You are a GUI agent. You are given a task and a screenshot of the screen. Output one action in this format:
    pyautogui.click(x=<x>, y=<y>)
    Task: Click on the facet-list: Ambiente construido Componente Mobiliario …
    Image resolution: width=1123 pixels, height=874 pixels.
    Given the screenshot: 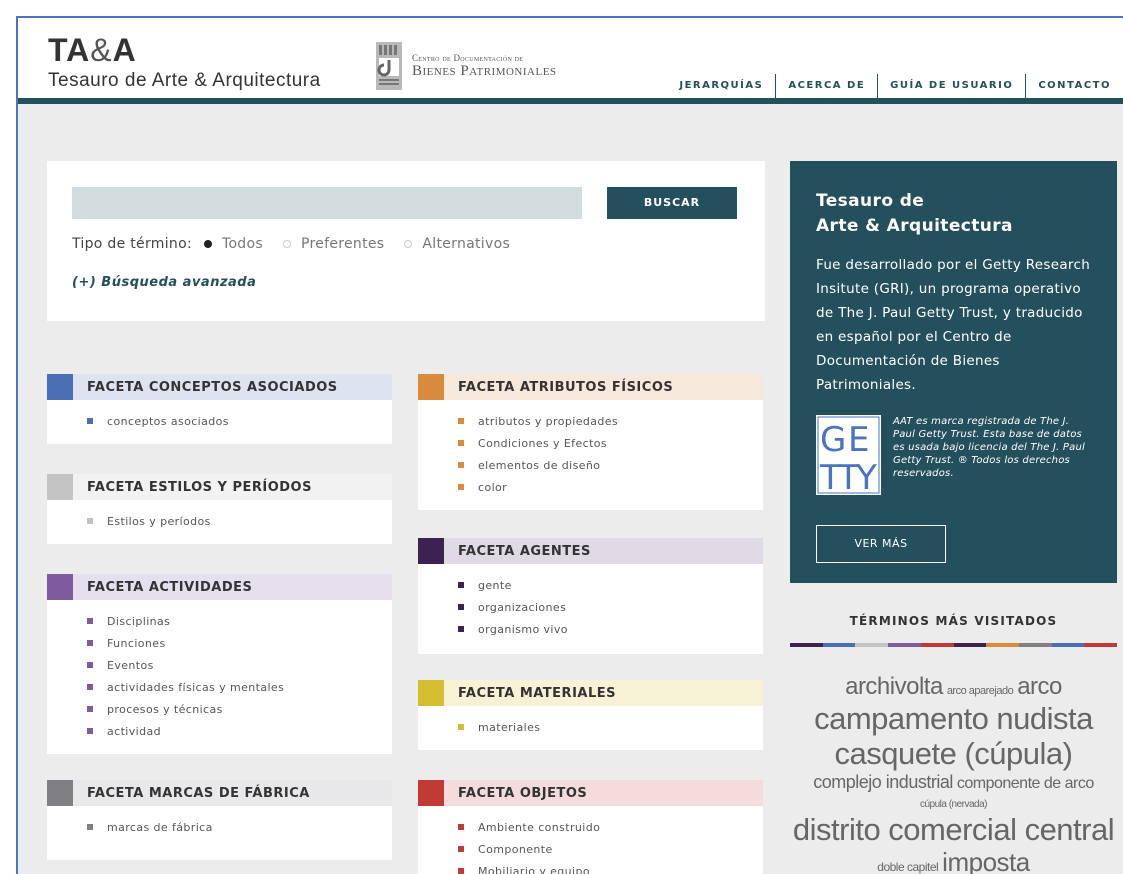 What is the action you would take?
    pyautogui.click(x=590, y=840)
    